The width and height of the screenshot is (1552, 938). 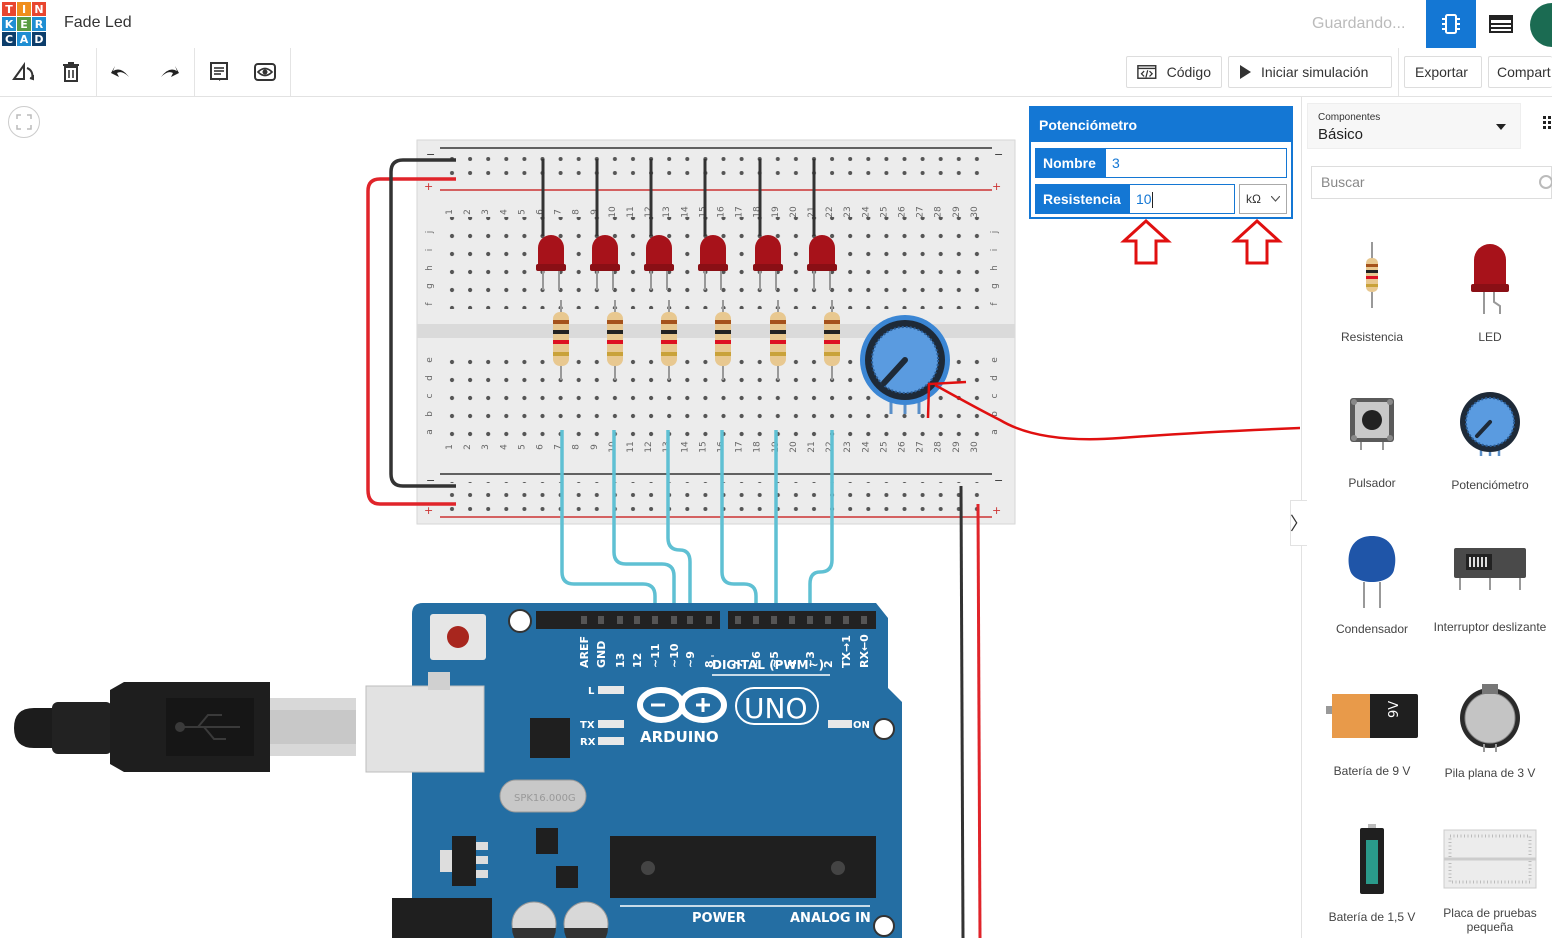 I want to click on unit-select: kΩ, so click(x=1263, y=199).